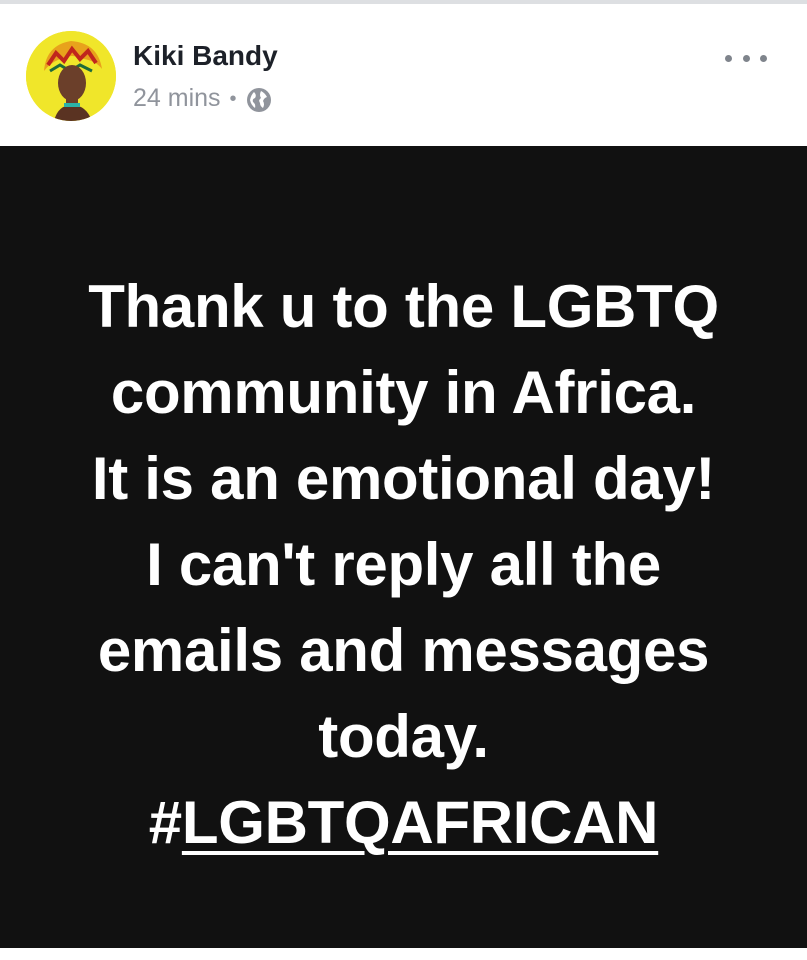 This screenshot has width=807, height=960. What do you see at coordinates (205, 56) in the screenshot?
I see `author-name: Kiki Bandy` at bounding box center [205, 56].